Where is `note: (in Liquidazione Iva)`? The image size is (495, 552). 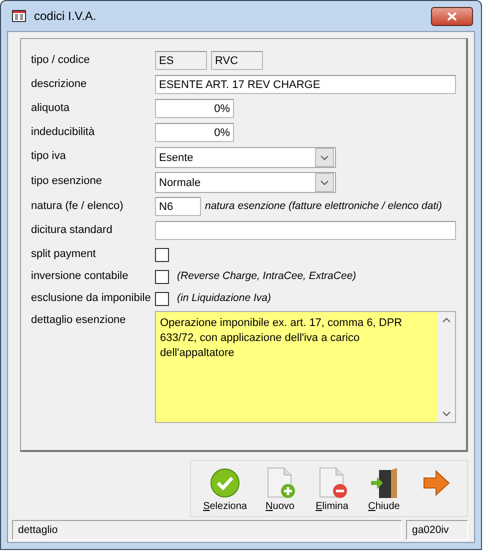 note: (in Liquidazione Iva) is located at coordinates (223, 297).